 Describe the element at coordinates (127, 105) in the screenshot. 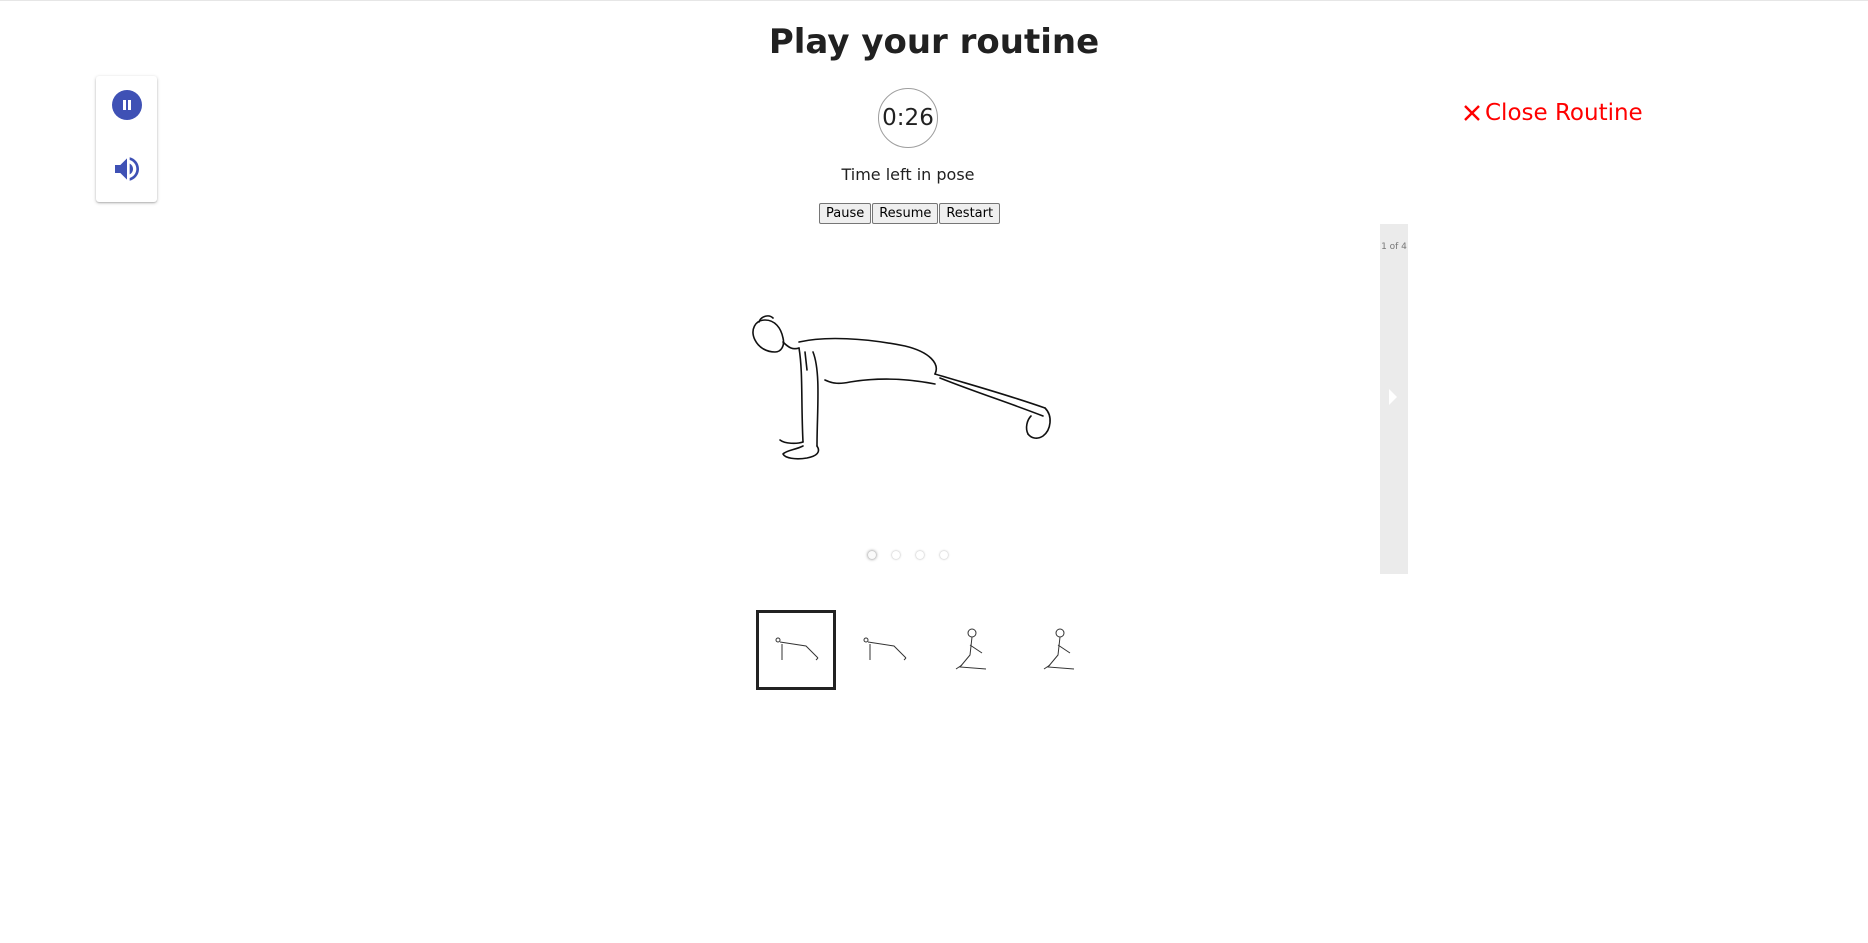

I see `pause-circle-icon` at that location.